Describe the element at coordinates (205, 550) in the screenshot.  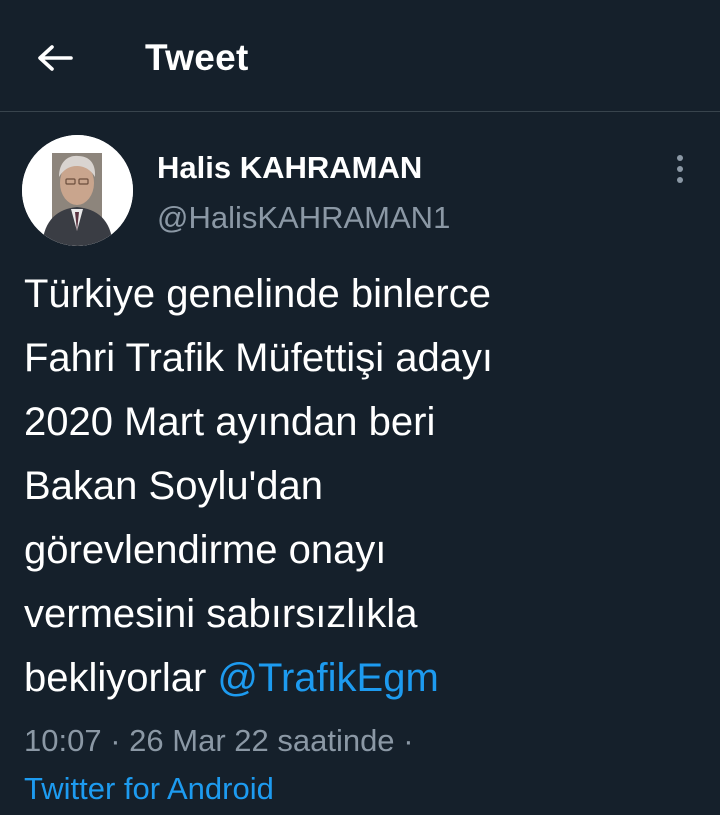
I see `tweet-text-line: görevlendirme onayı` at that location.